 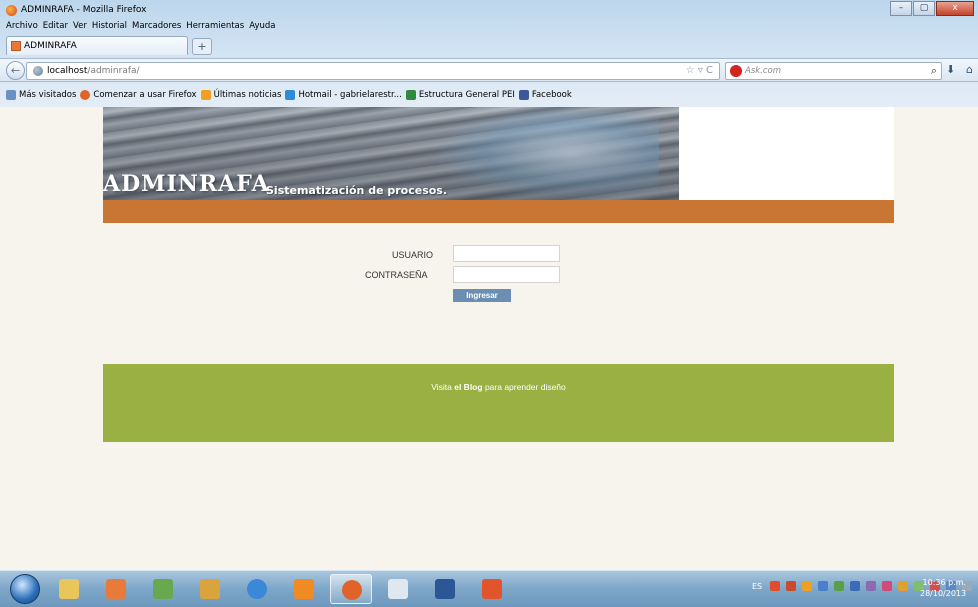 I want to click on menu-historial: Historial, so click(x=109, y=26).